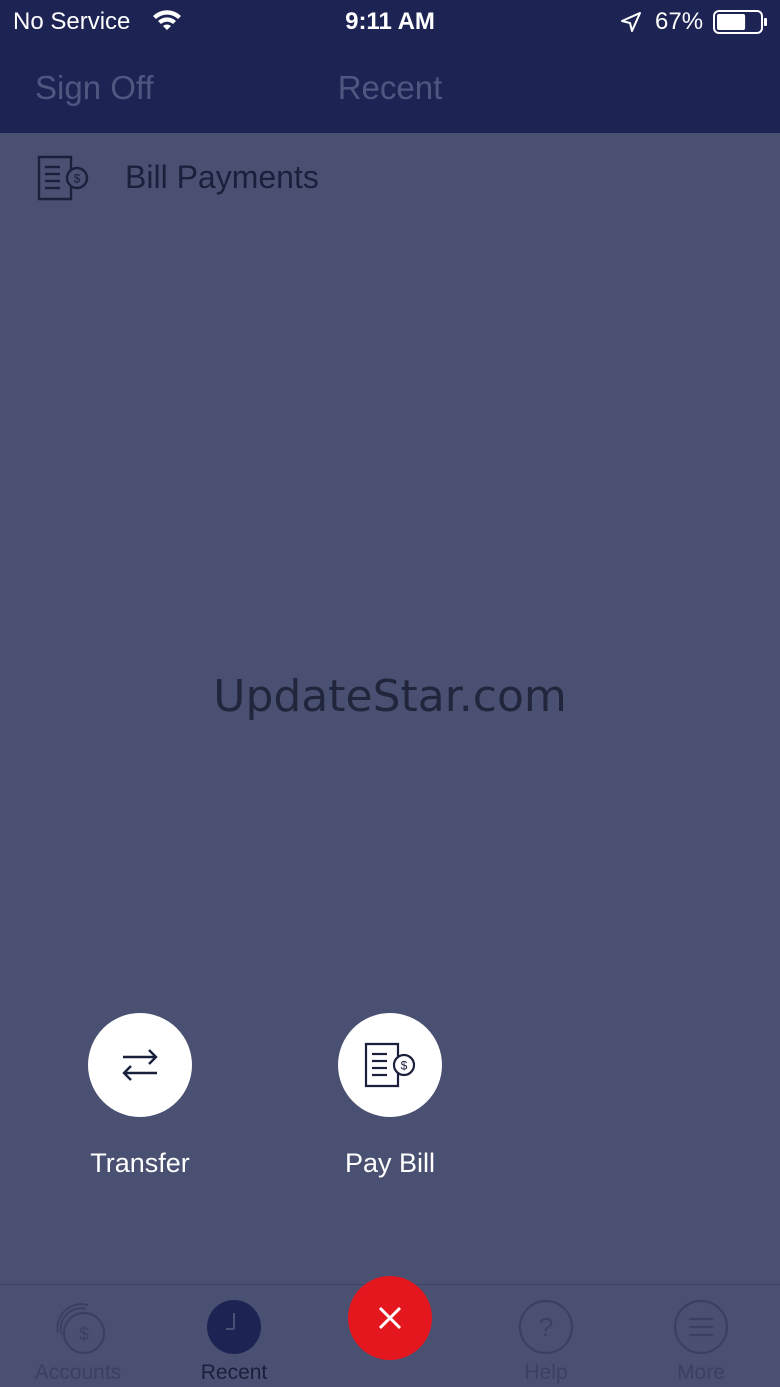  I want to click on pay-bill-action: $ Pay Bill, so click(390, 1096).